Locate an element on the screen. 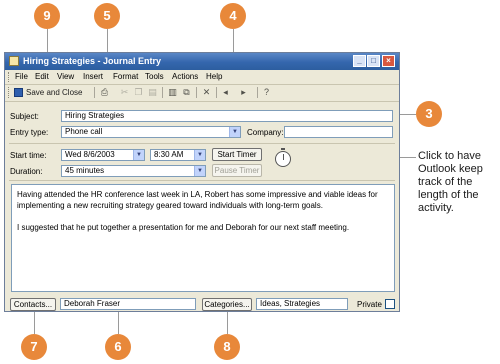  entry-type-dropdown: Phone call ▼ is located at coordinates (151, 132).